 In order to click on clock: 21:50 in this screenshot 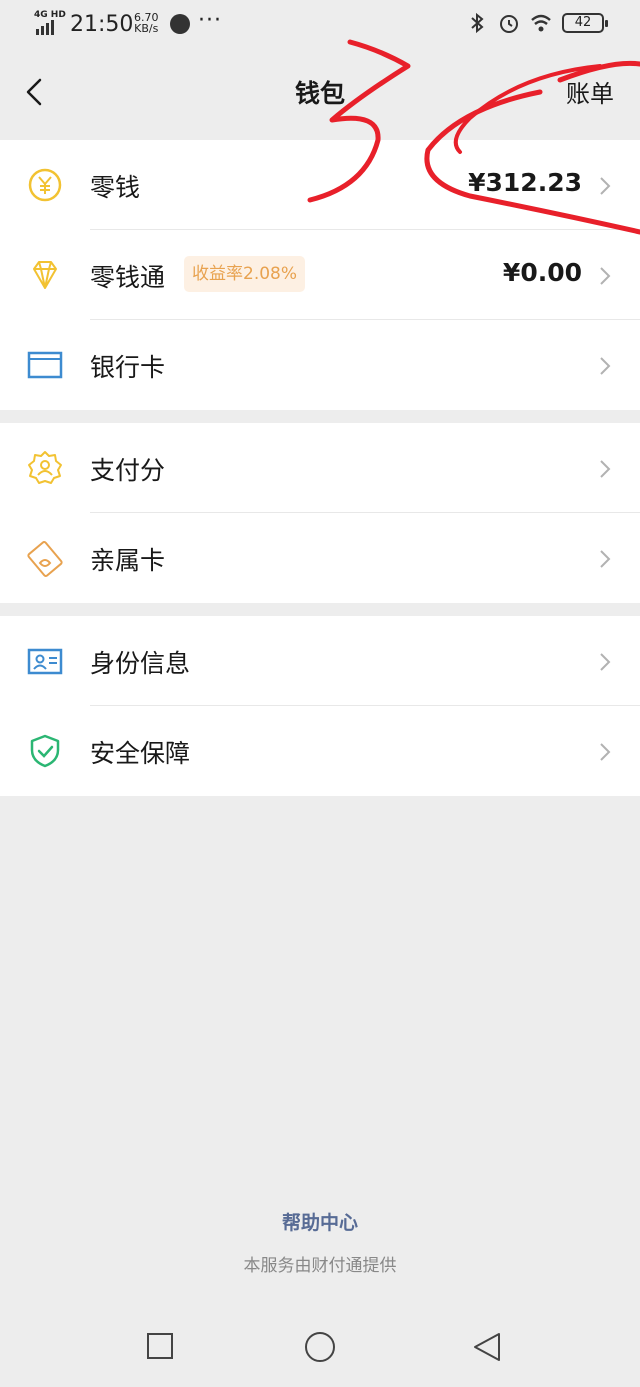, I will do `click(102, 24)`.